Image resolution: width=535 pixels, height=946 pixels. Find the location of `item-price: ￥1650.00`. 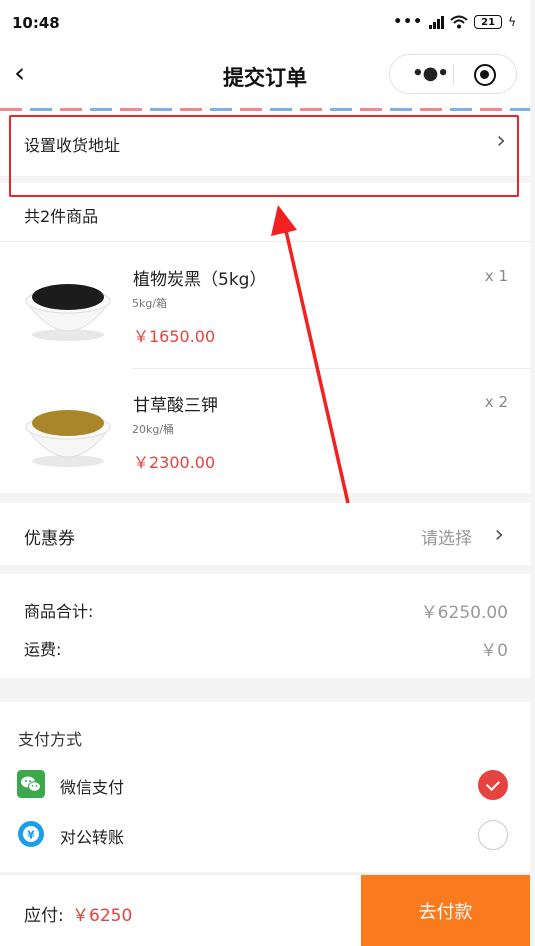

item-price: ￥1650.00 is located at coordinates (174, 336).